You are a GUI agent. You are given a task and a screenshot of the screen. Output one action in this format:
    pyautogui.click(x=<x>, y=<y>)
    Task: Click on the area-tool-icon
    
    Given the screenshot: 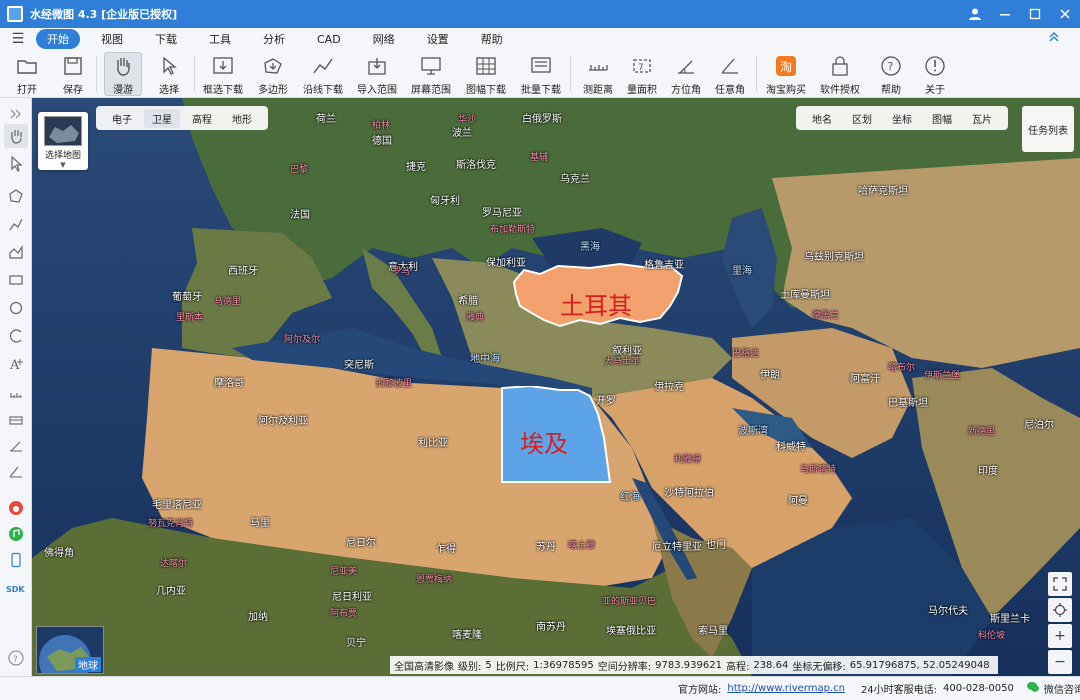 What is the action you would take?
    pyautogui.click(x=16, y=420)
    